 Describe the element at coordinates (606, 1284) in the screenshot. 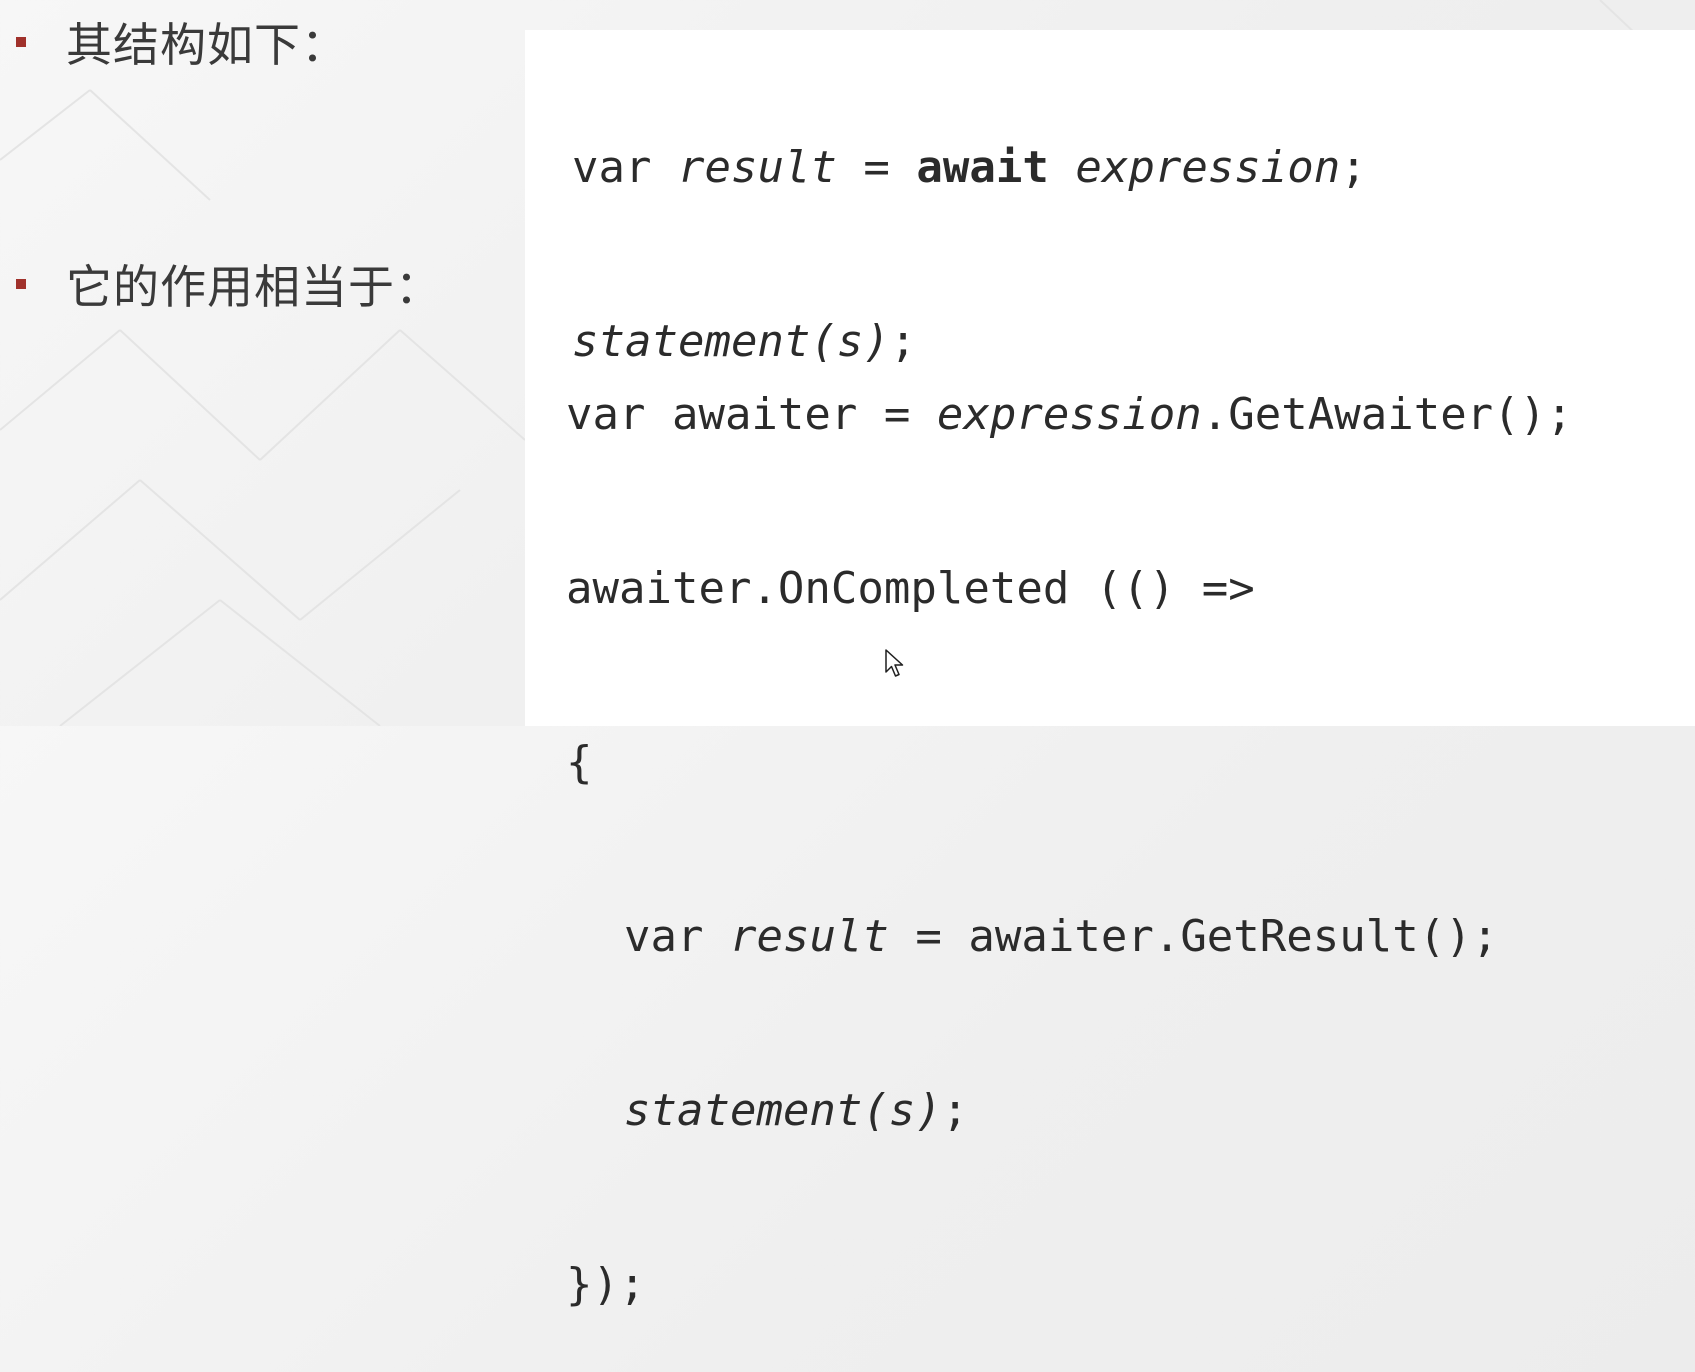

I see `code-token-closing: });` at that location.